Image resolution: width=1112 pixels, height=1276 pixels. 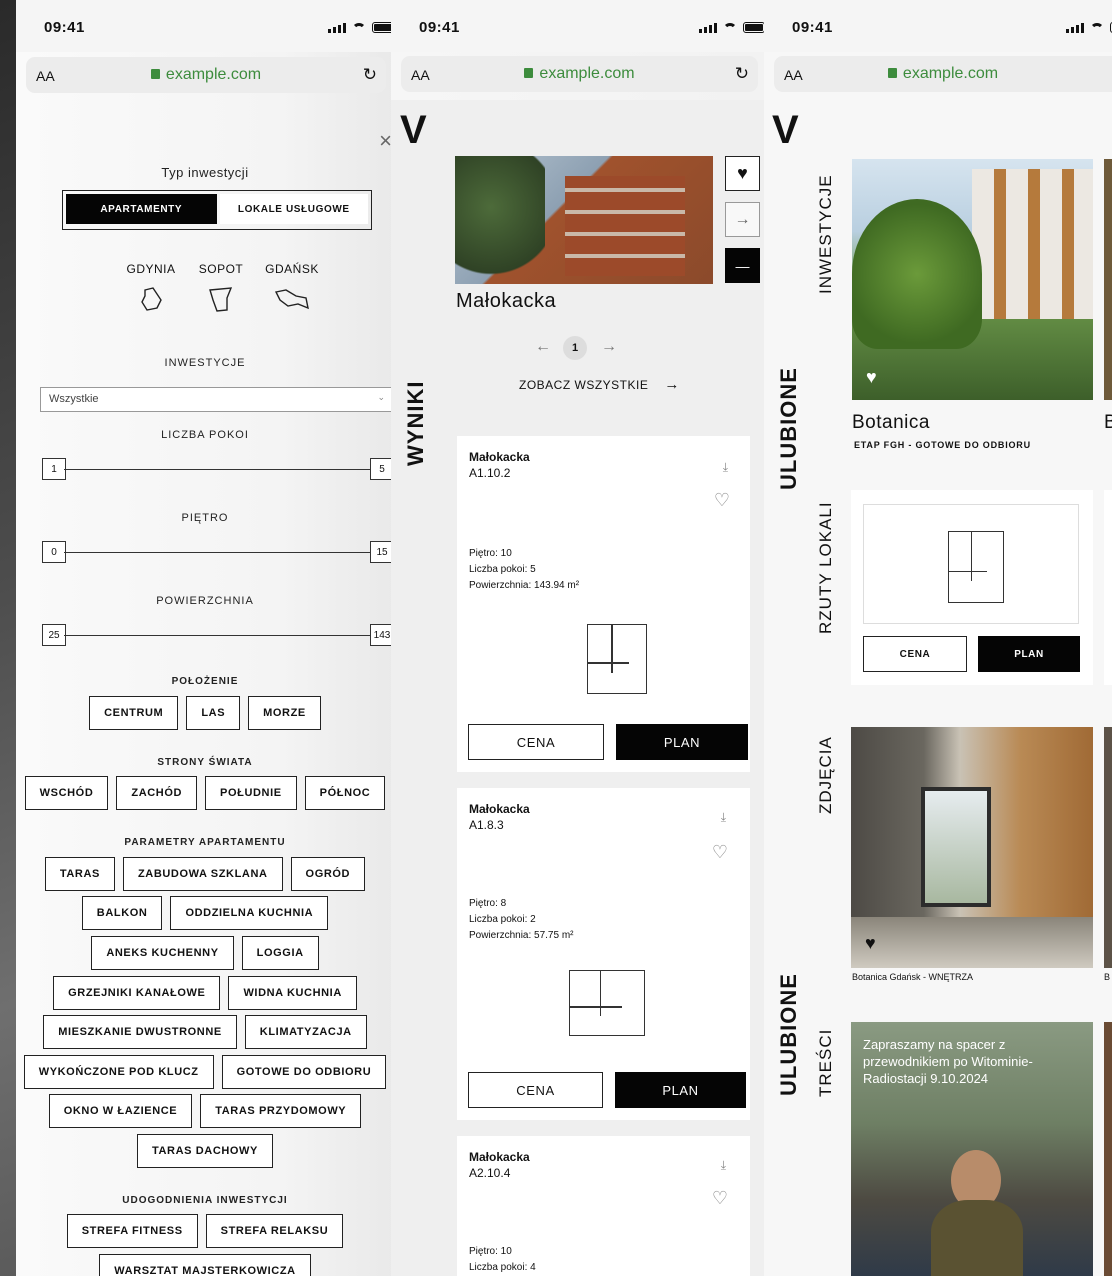 What do you see at coordinates (66, 793) in the screenshot?
I see `direction-option: WSCHÓD` at bounding box center [66, 793].